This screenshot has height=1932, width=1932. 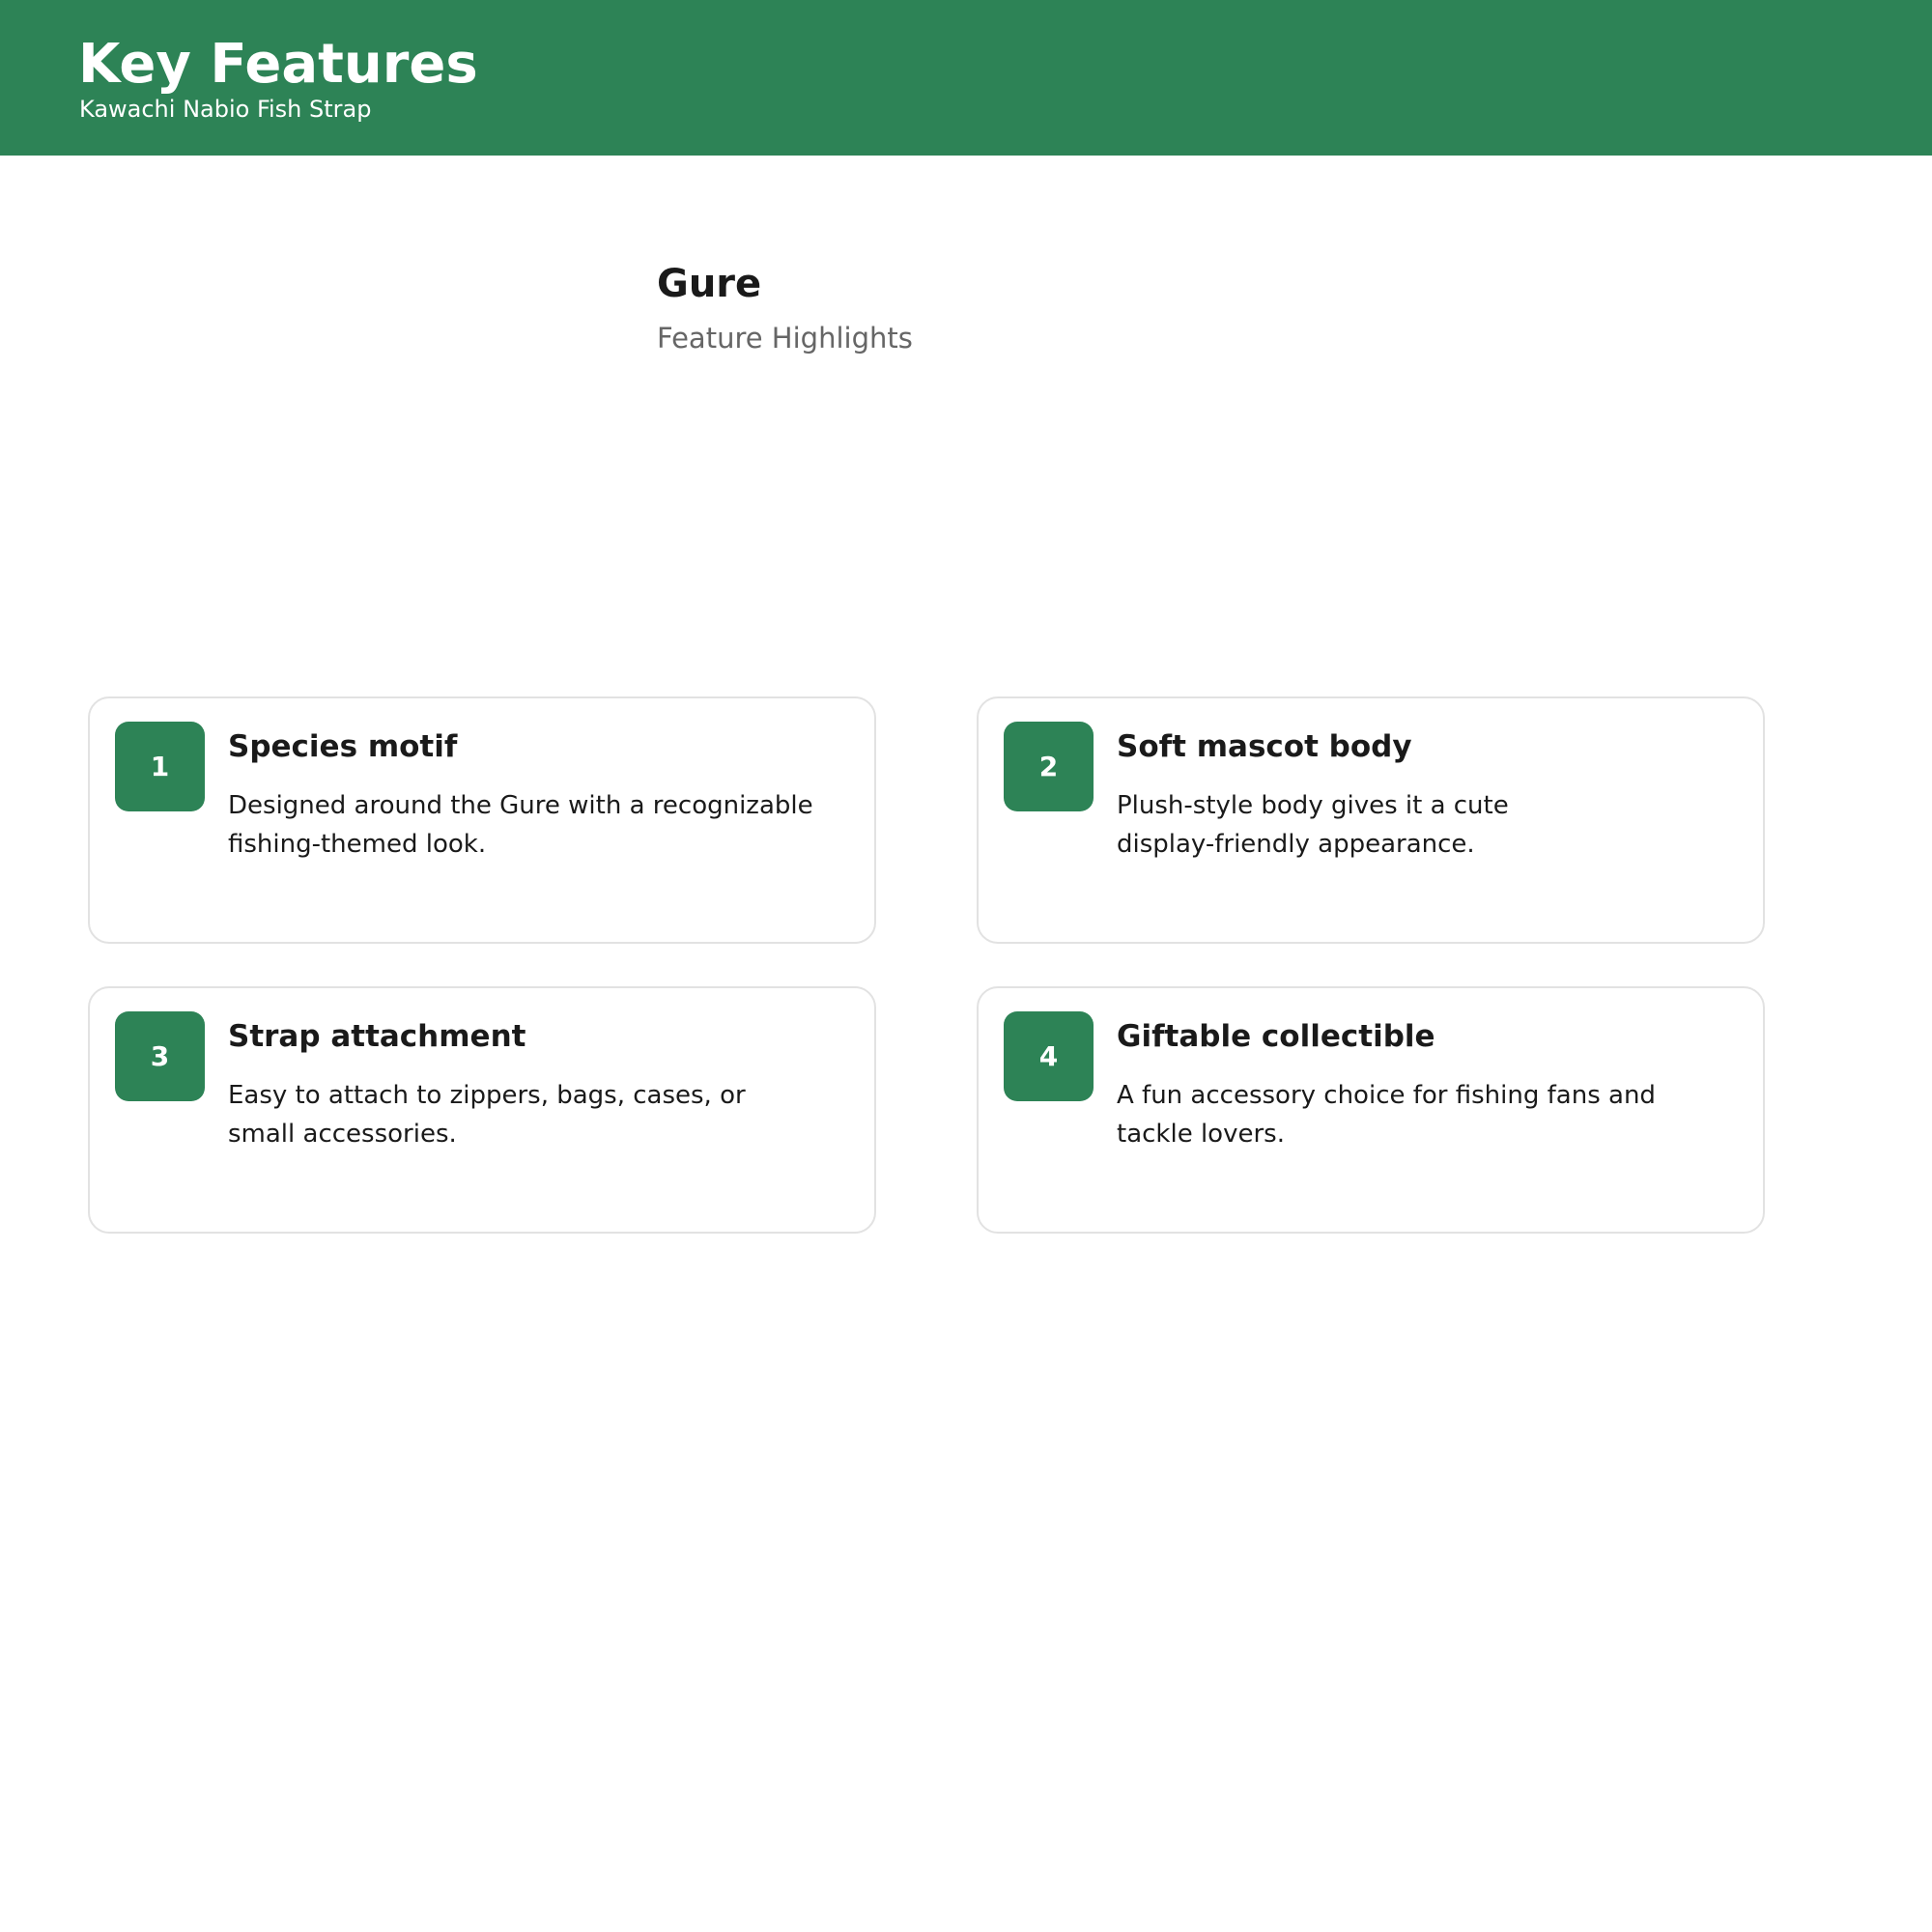 I want to click on feature-number-badge: 2, so click(x=1049, y=766).